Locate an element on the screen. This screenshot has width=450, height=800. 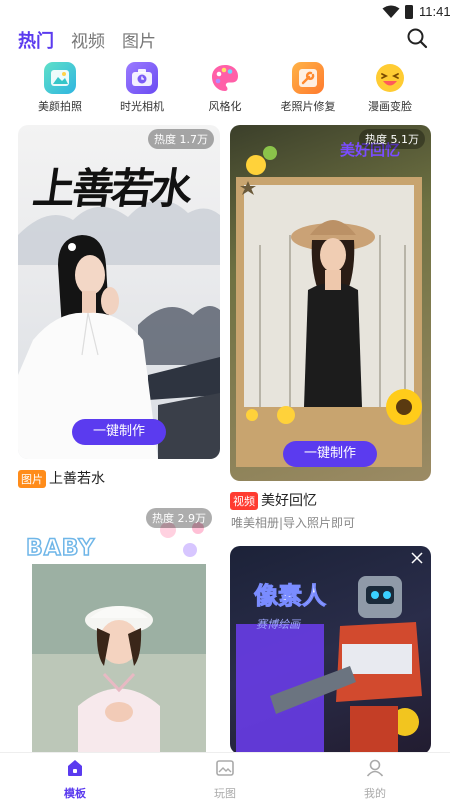
category-tabs: 热门 视频 图片 is located at coordinates (95, 40).